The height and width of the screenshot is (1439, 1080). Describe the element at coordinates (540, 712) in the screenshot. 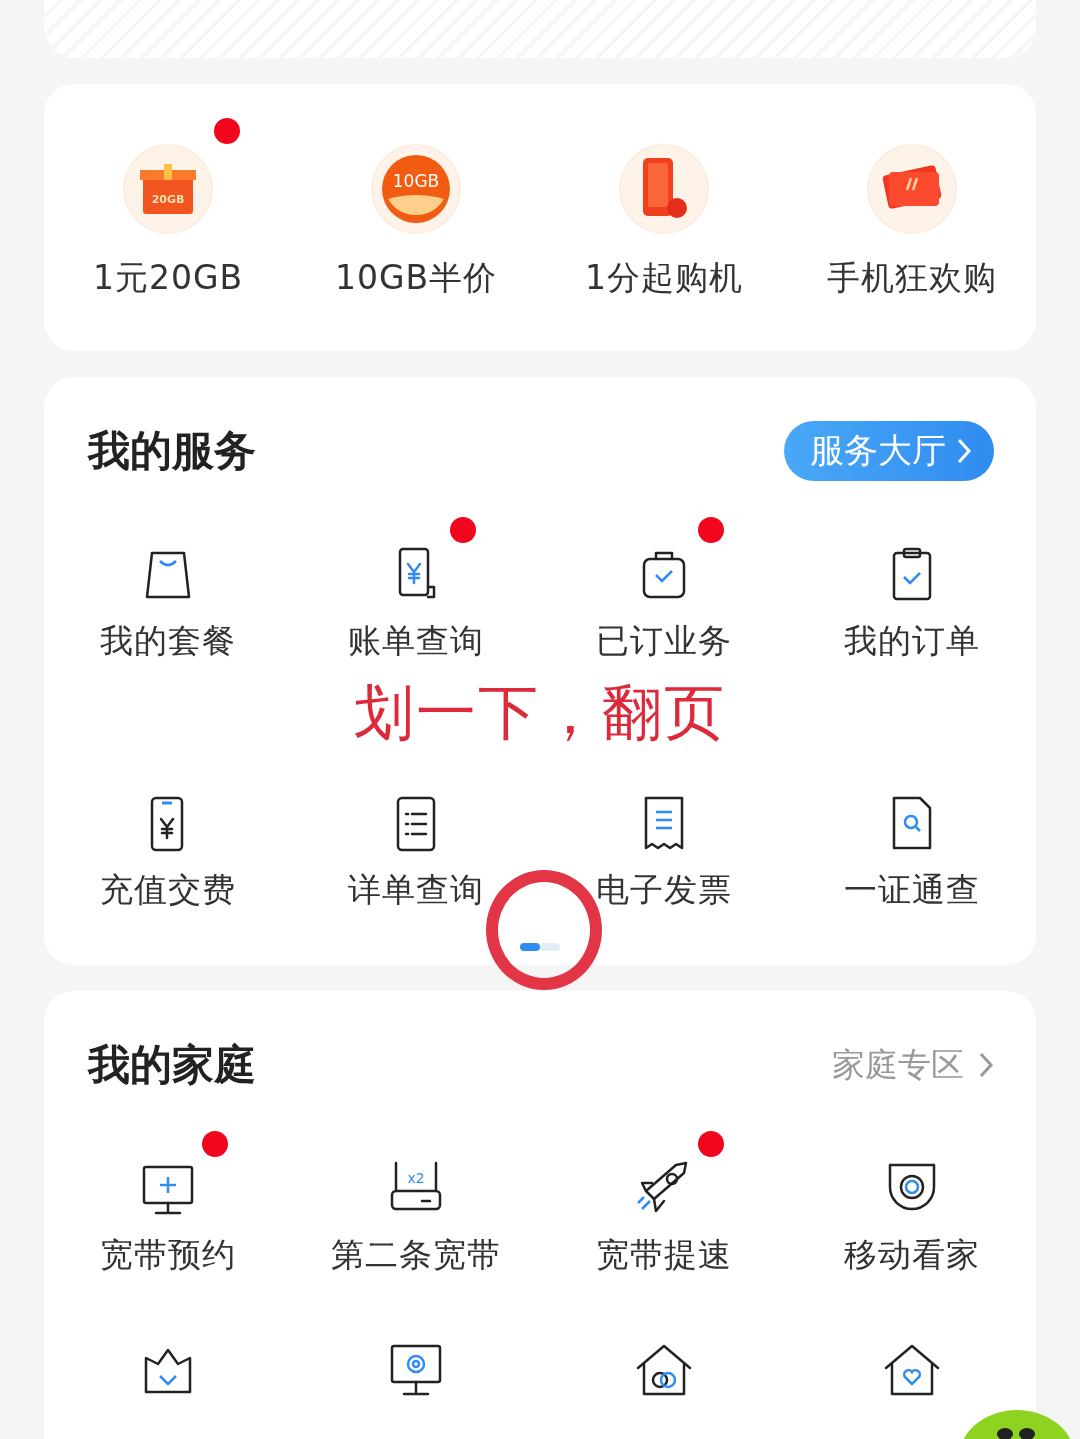

I see `annotation-text: 划一下，翻页` at that location.